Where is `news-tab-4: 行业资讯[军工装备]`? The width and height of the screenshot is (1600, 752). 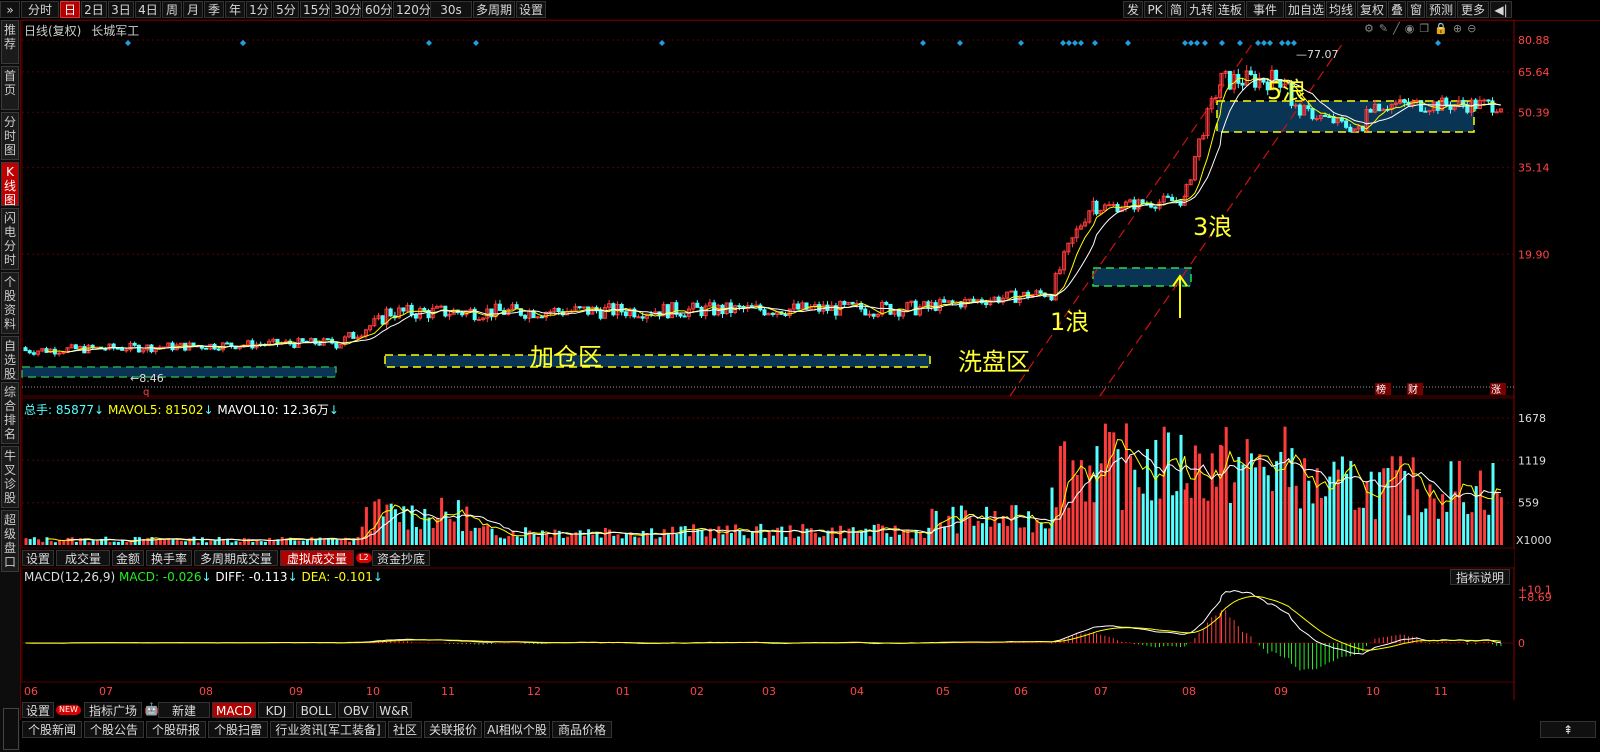 news-tab-4: 行业资讯[军工装备] is located at coordinates (328, 729).